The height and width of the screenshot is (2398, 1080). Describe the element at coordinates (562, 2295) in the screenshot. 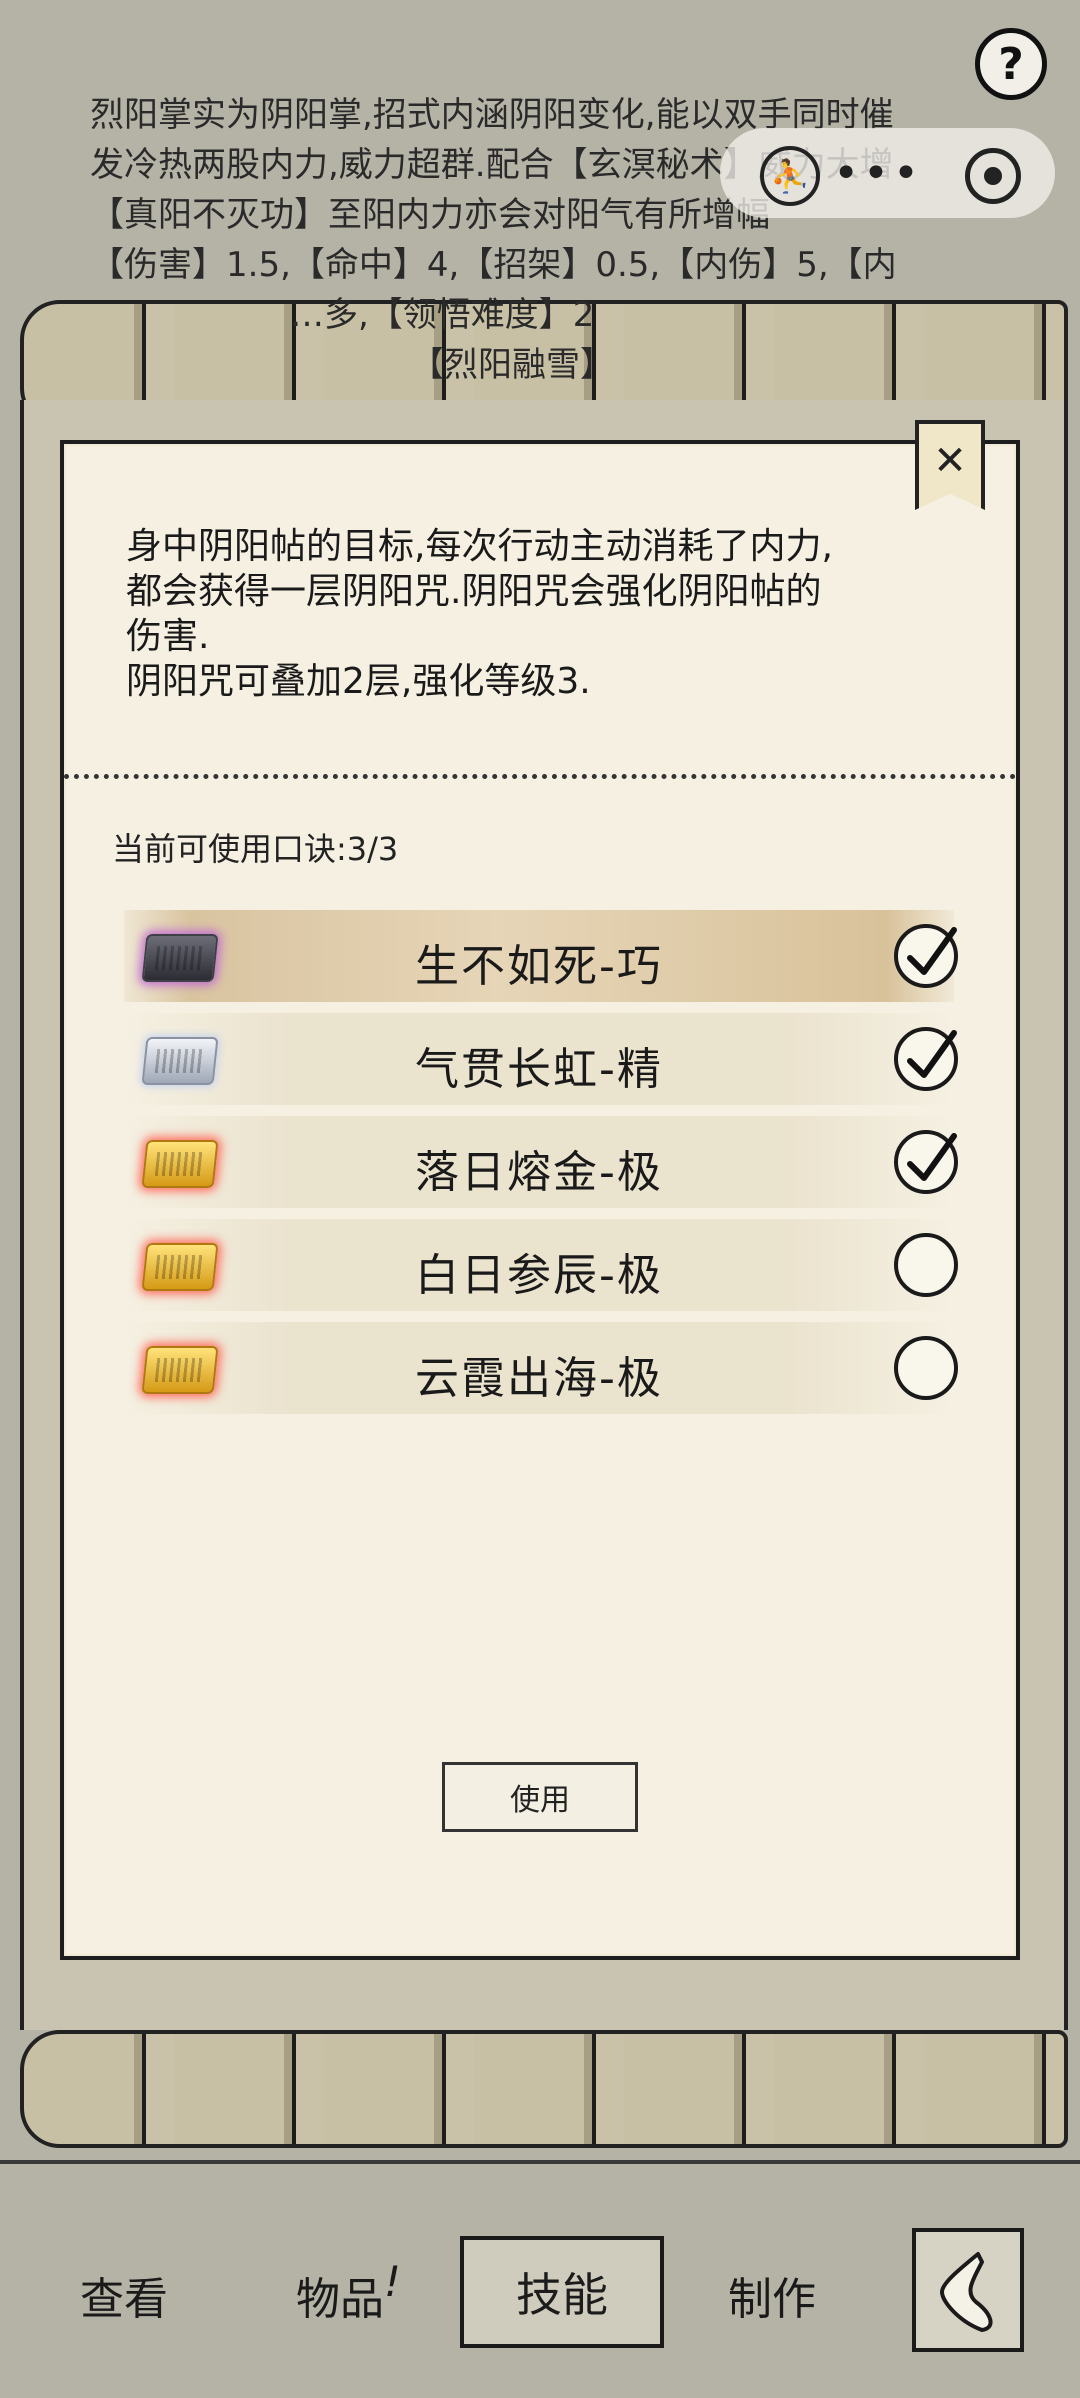

I see `nav-skills-label: 技能` at that location.